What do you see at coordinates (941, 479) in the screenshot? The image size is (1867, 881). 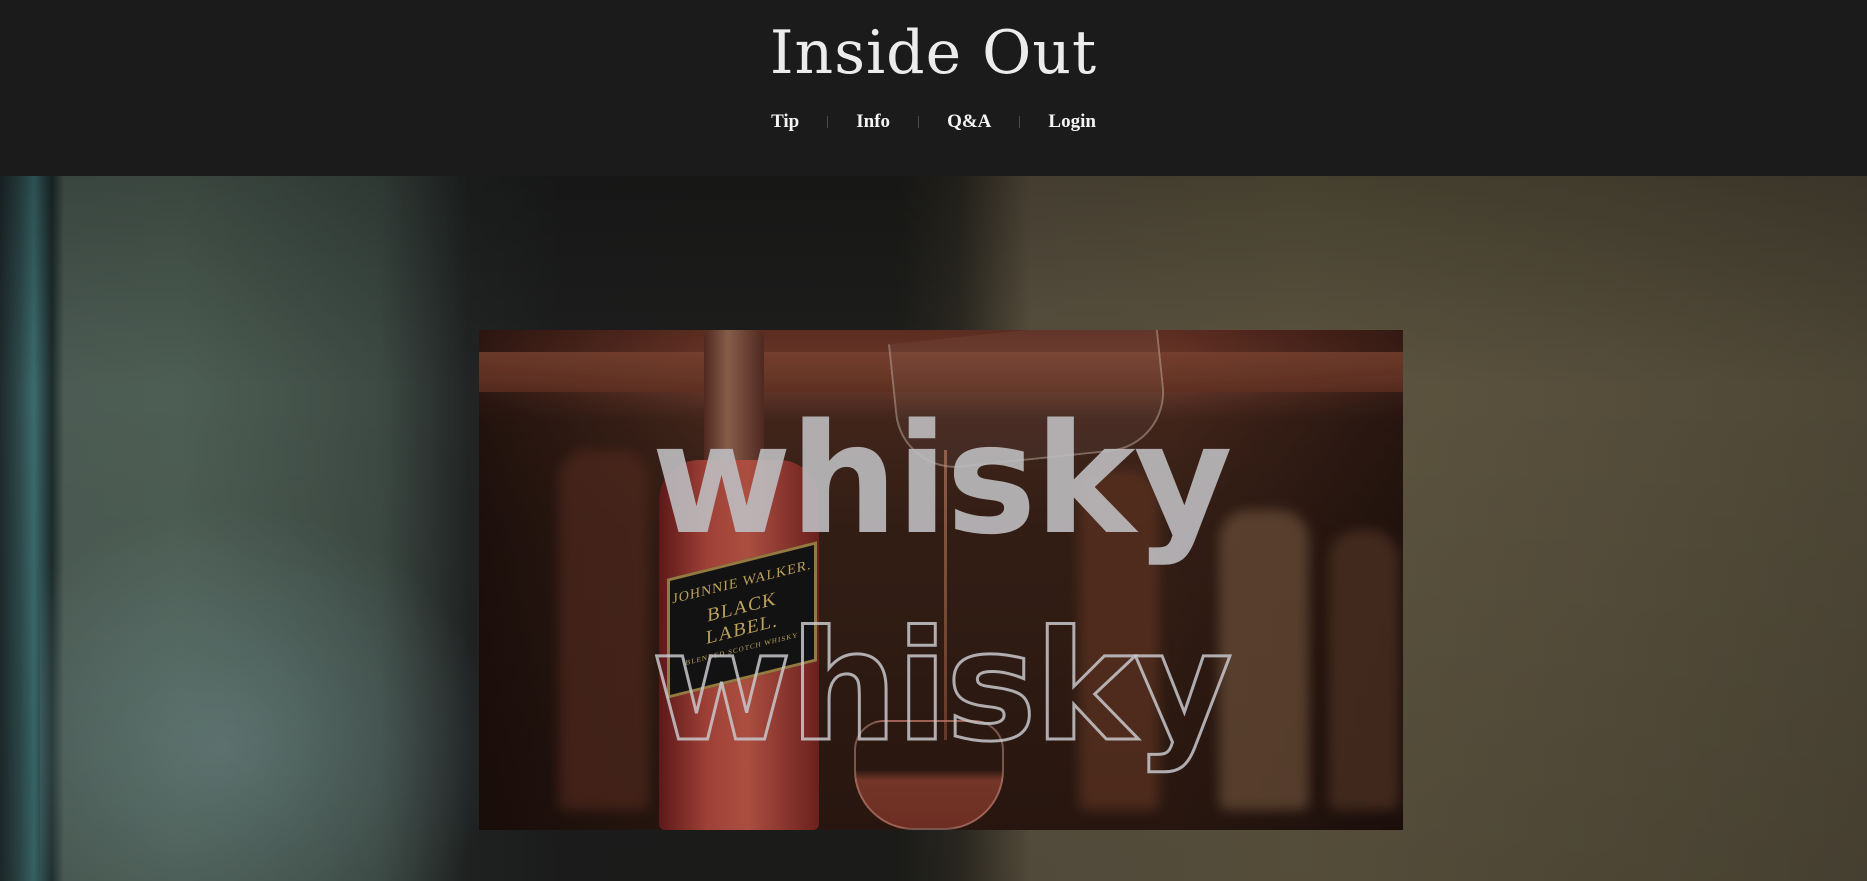 I see `headline-solid: whisky` at bounding box center [941, 479].